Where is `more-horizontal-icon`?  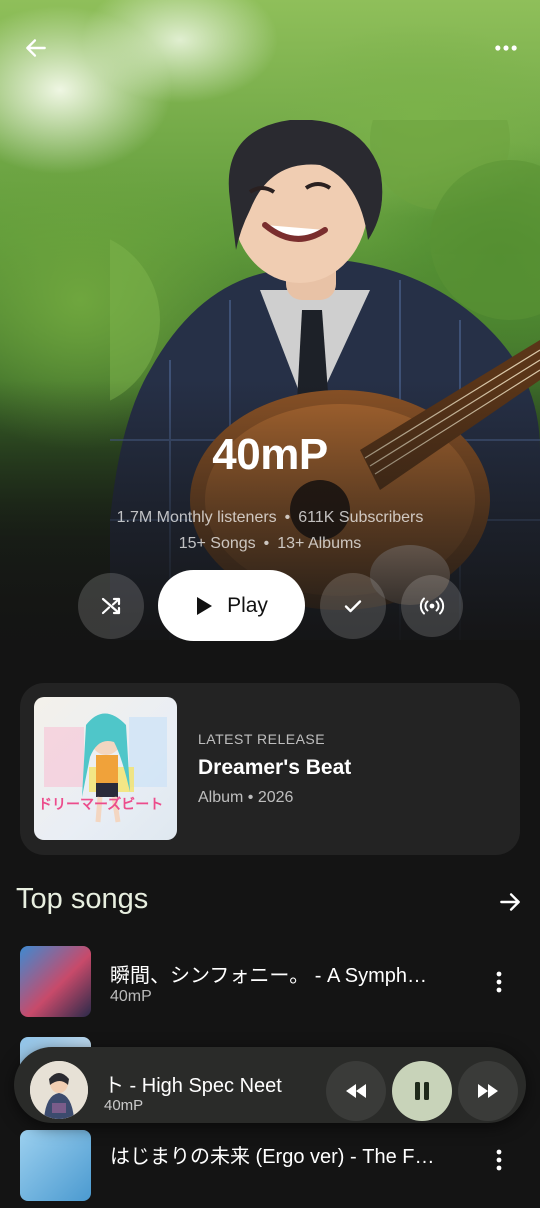
more-horizontal-icon is located at coordinates (506, 48).